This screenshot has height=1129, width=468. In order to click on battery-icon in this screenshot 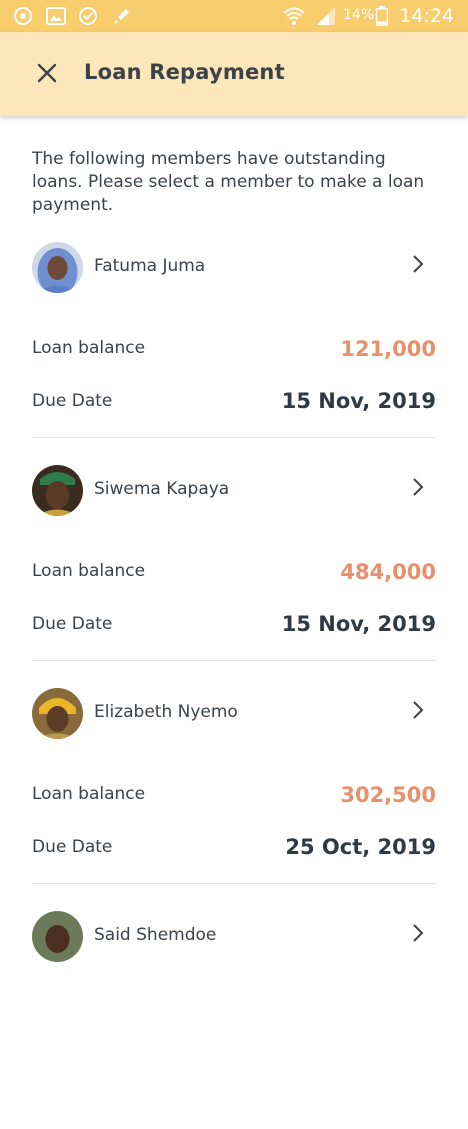, I will do `click(382, 16)`.